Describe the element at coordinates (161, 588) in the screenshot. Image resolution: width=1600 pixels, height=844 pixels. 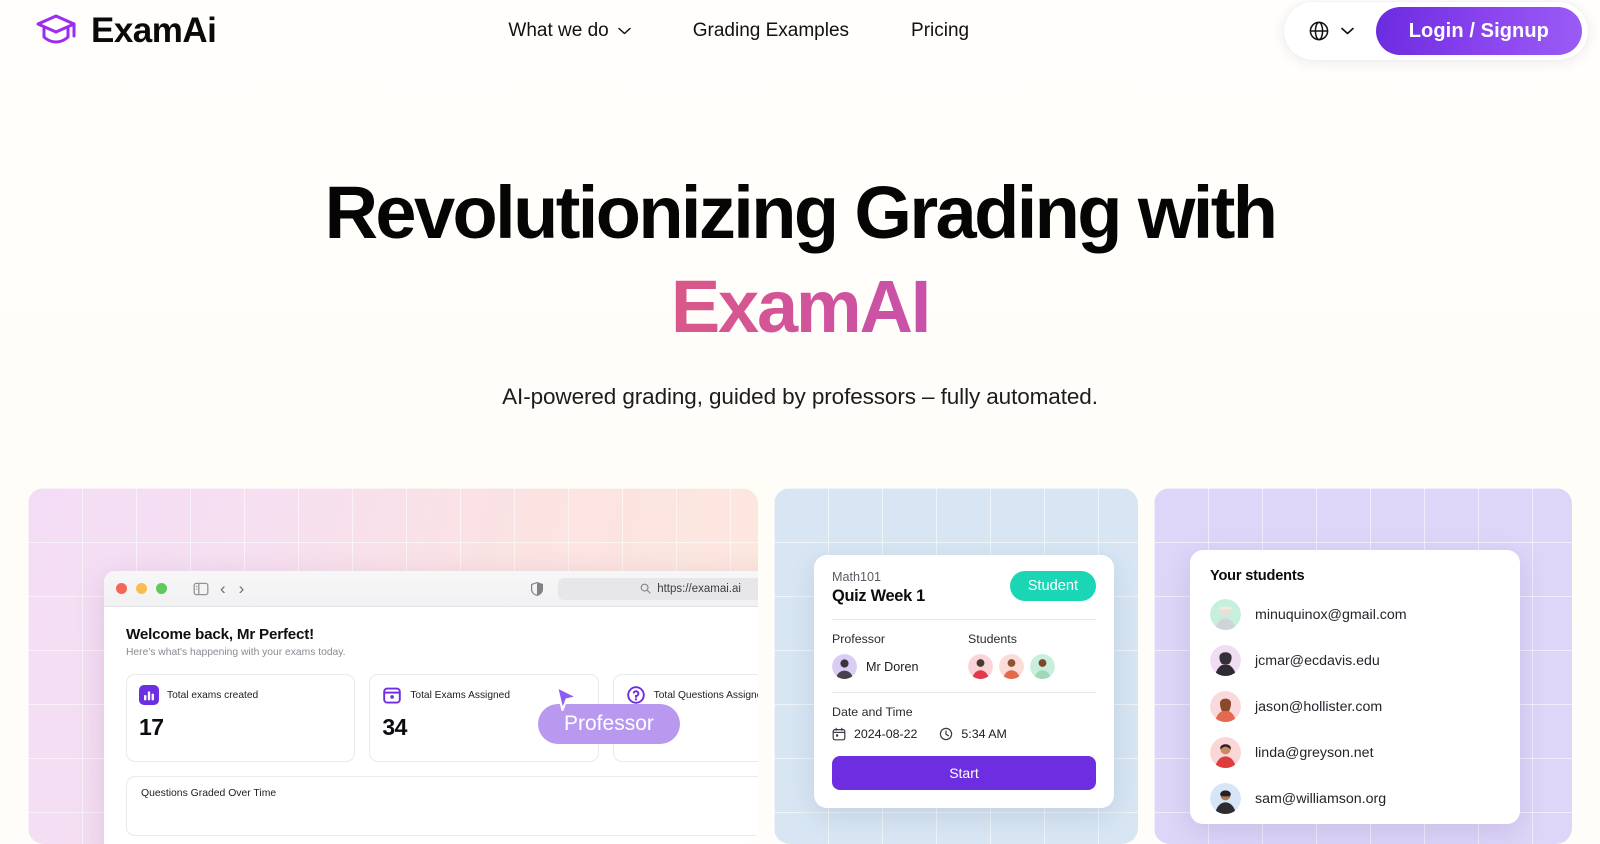
I see `maximize-icon` at that location.